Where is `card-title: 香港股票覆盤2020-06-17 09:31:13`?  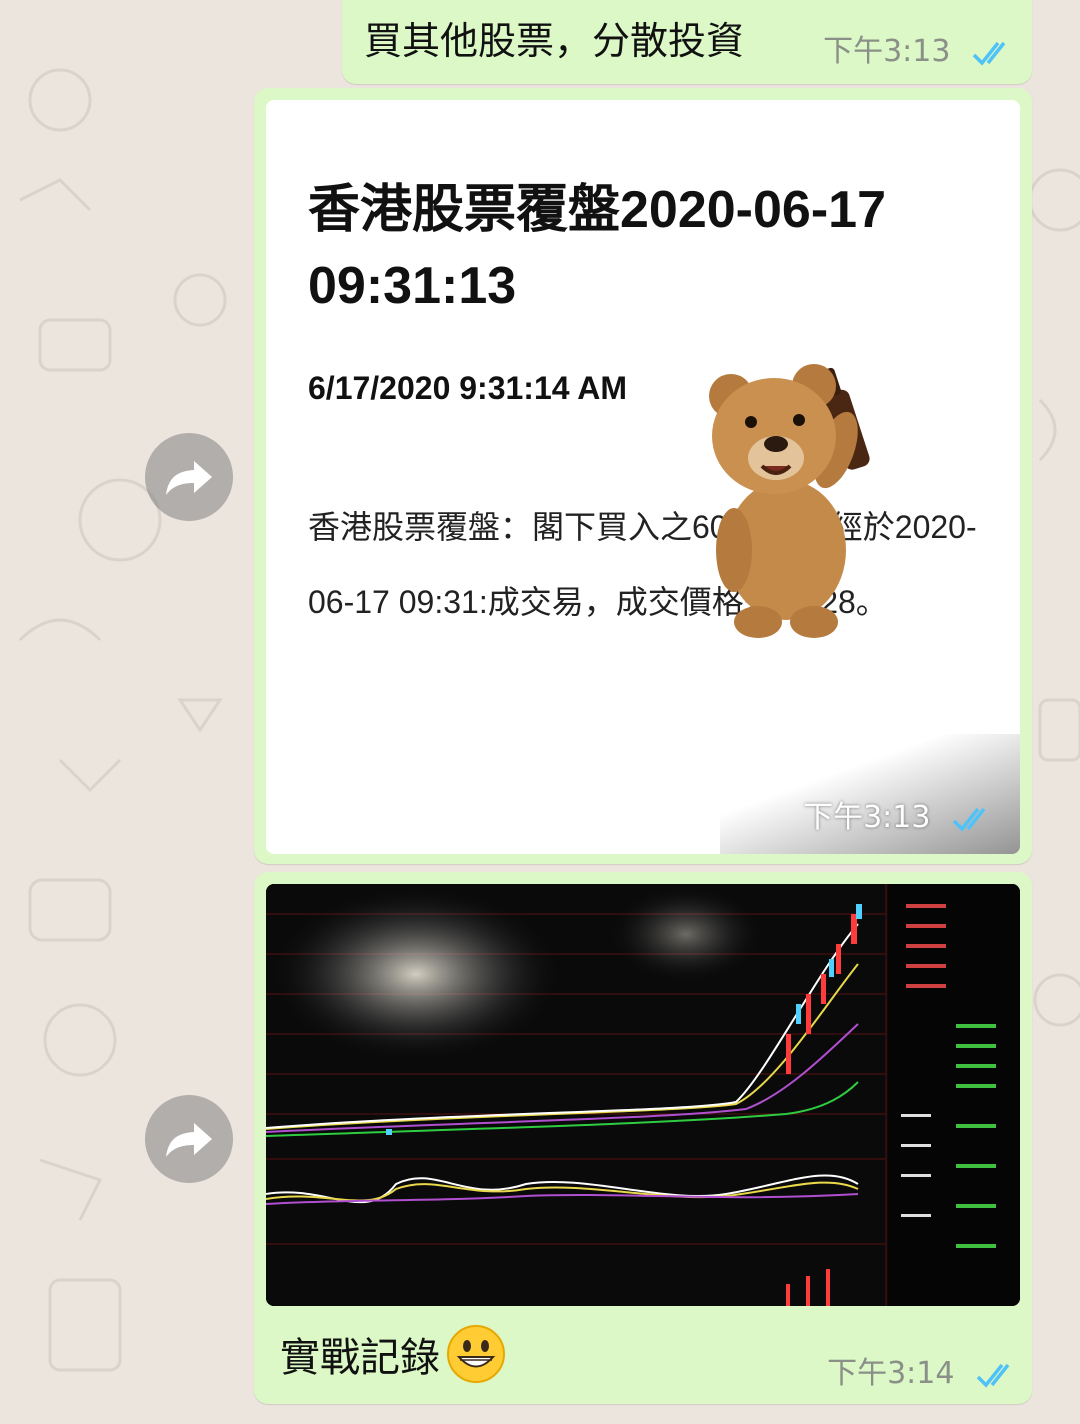 card-title: 香港股票覆盤2020-06-17 09:31:13 is located at coordinates (597, 248).